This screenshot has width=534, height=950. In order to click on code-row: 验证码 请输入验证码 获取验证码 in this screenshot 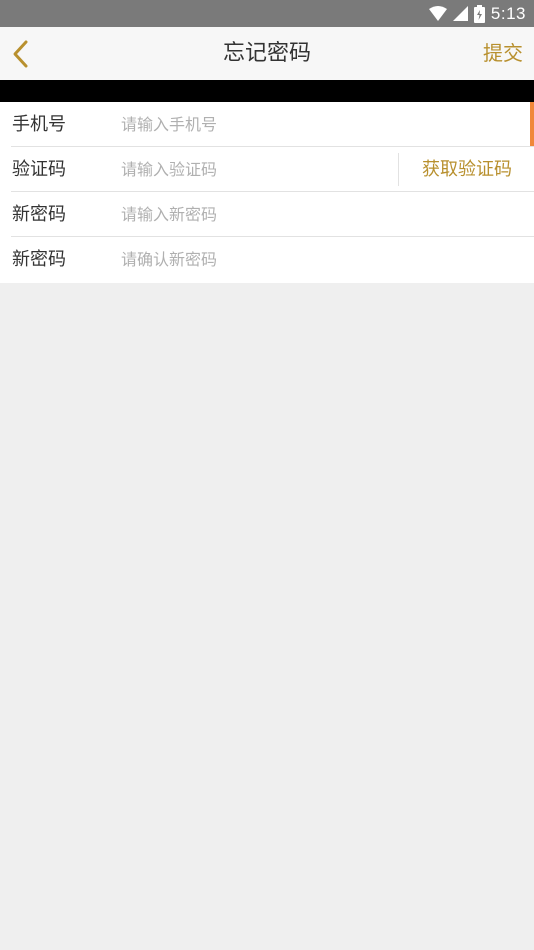, I will do `click(267, 169)`.